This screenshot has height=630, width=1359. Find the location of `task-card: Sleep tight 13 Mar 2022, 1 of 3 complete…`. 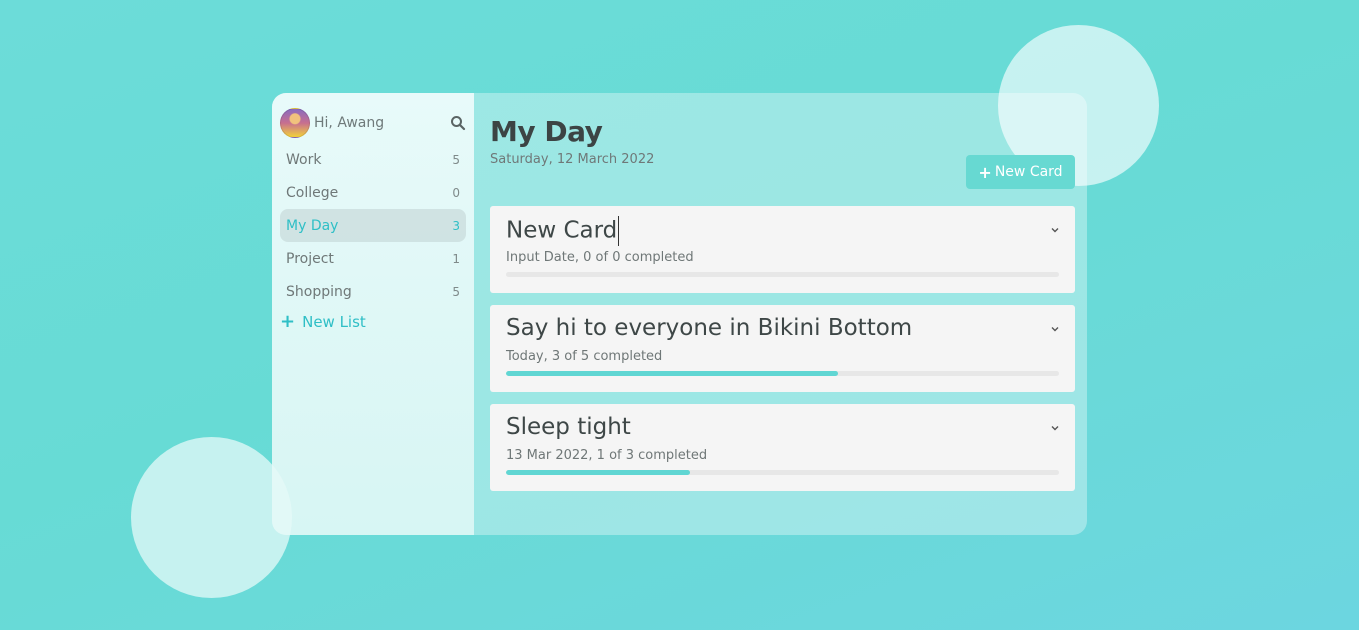

task-card: Sleep tight 13 Mar 2022, 1 of 3 complete… is located at coordinates (782, 447).